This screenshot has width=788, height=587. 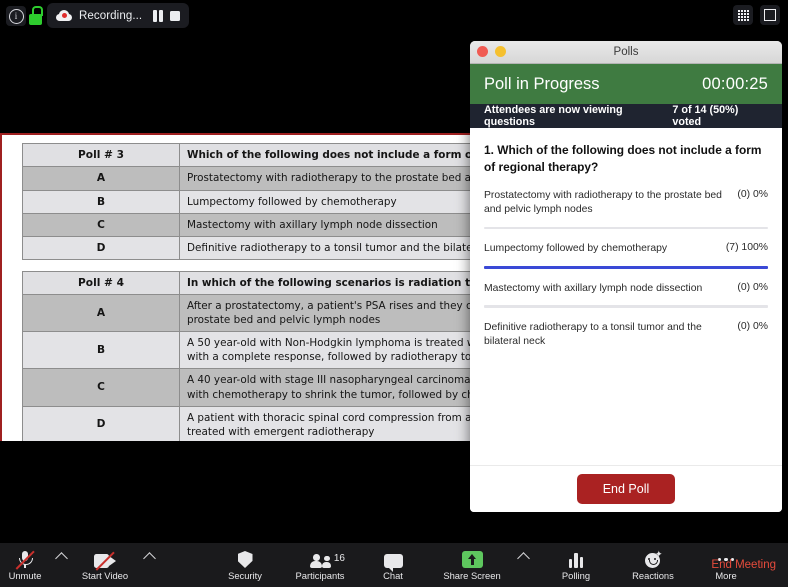 I want to click on info-circle-icon: i, so click(x=16, y=16).